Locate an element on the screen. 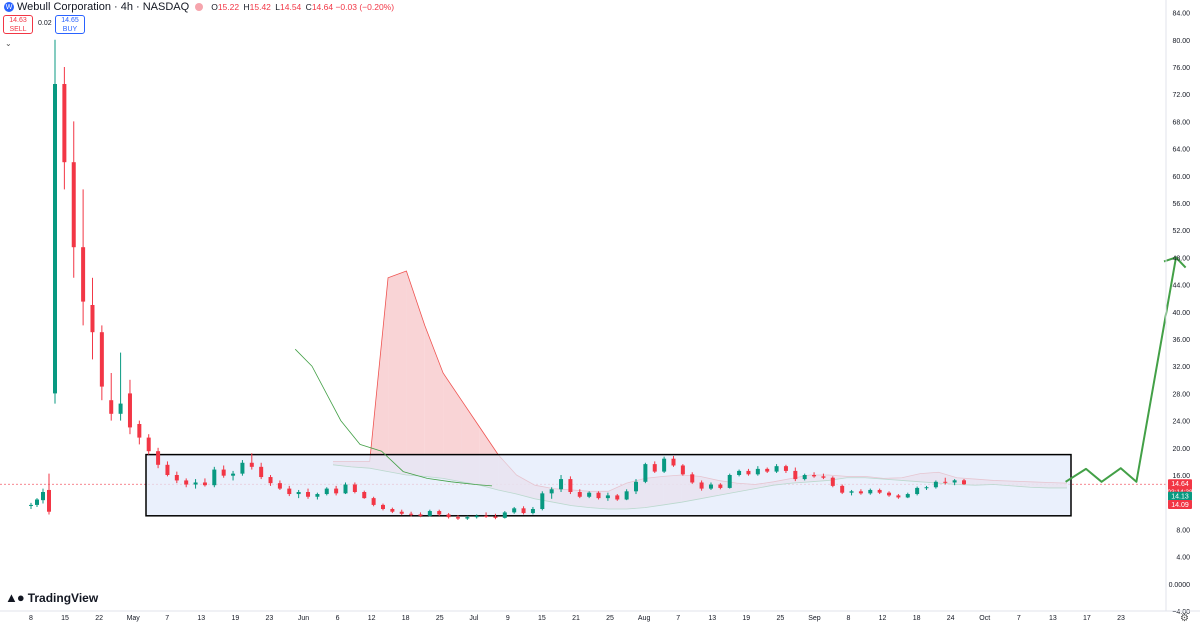 This screenshot has height=624, width=1200. sell-button: 14.63 SELL is located at coordinates (18, 24).